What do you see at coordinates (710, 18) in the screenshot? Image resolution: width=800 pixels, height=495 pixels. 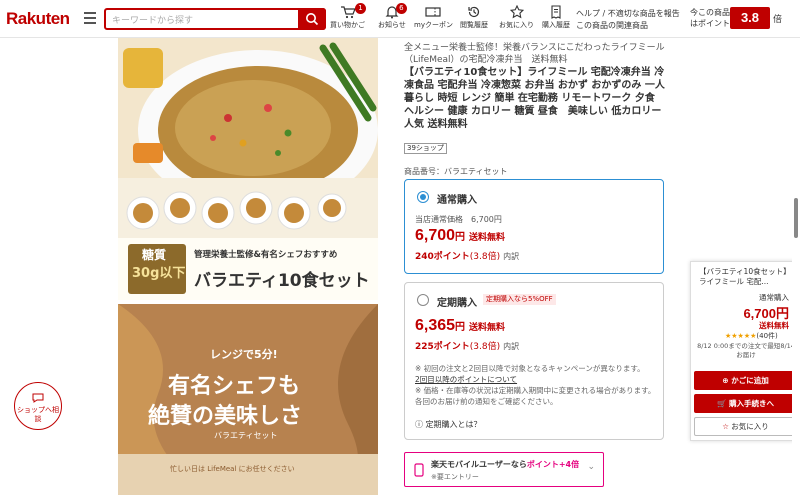 I see `points-label: 今この商品 はポイント` at bounding box center [710, 18].